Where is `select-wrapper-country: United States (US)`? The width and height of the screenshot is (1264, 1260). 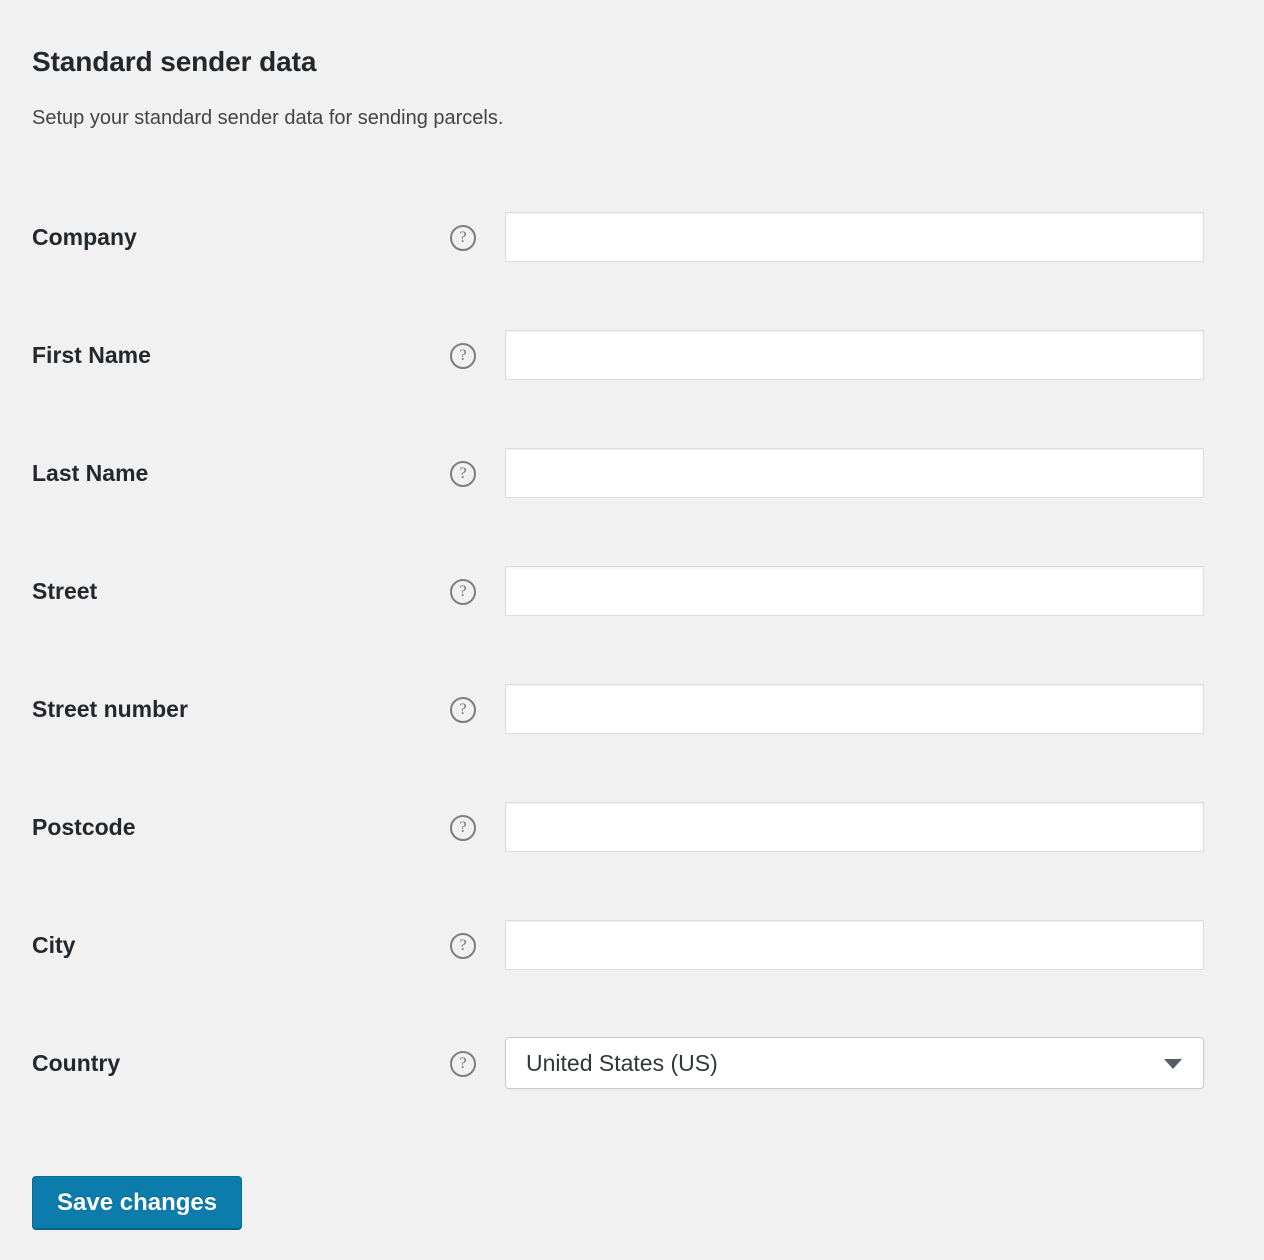 select-wrapper-country: United States (US) is located at coordinates (854, 1063).